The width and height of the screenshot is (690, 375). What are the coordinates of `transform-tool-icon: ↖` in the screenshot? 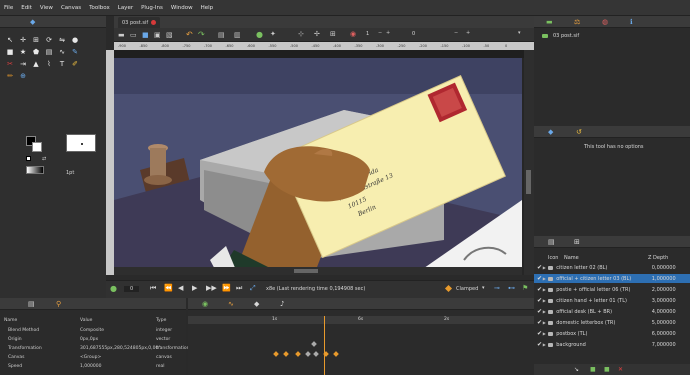 It's located at (10, 40).